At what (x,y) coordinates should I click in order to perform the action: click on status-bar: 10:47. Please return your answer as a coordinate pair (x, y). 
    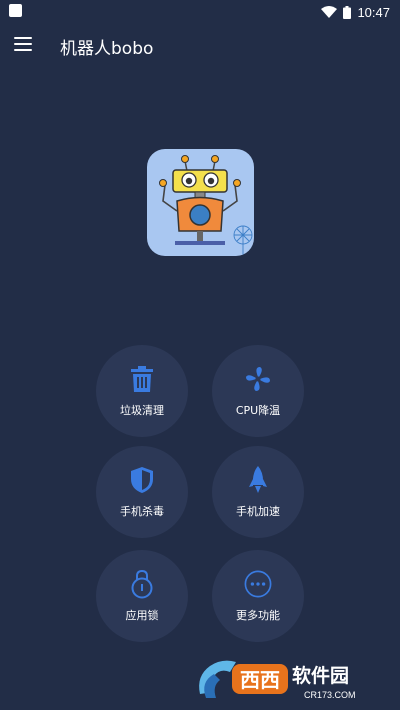
    Looking at the image, I should click on (200, 12).